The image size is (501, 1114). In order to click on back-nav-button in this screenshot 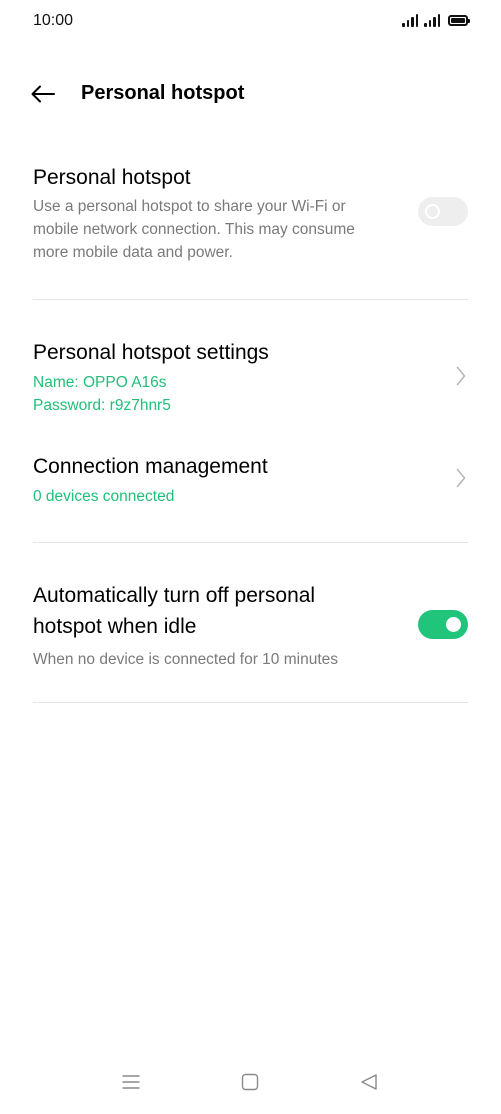, I will do `click(369, 1082)`.